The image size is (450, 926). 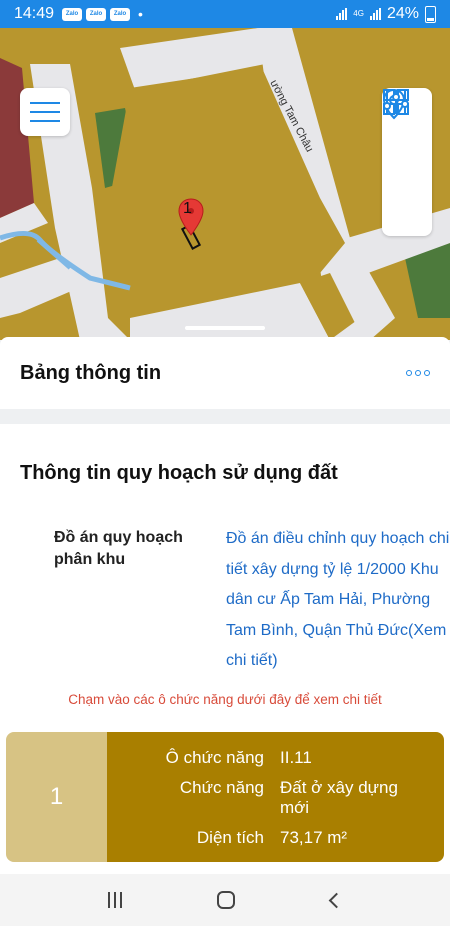 What do you see at coordinates (225, 373) in the screenshot?
I see `info-panel-header: Bảng thông tin` at bounding box center [225, 373].